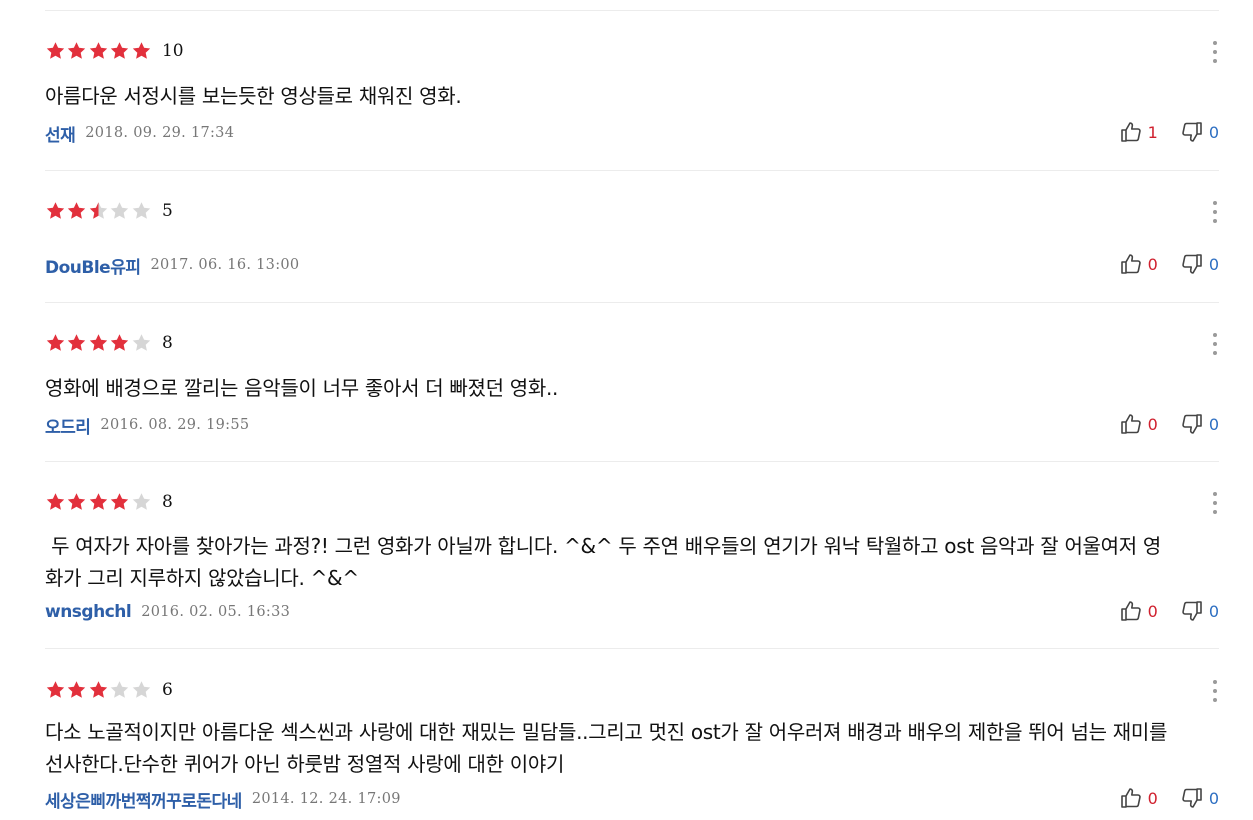  Describe the element at coordinates (68, 425) in the screenshot. I see `author-name: 오드리` at that location.